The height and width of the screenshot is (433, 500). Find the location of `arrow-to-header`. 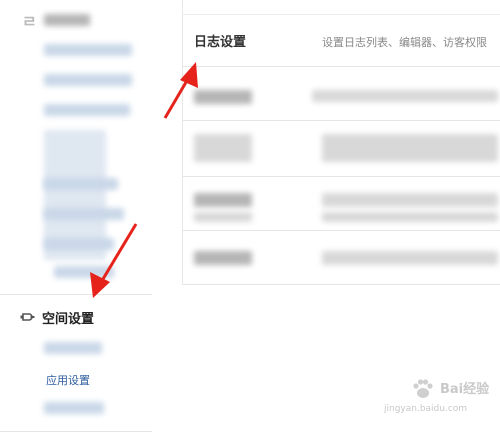

arrow-to-header is located at coordinates (180, 90).